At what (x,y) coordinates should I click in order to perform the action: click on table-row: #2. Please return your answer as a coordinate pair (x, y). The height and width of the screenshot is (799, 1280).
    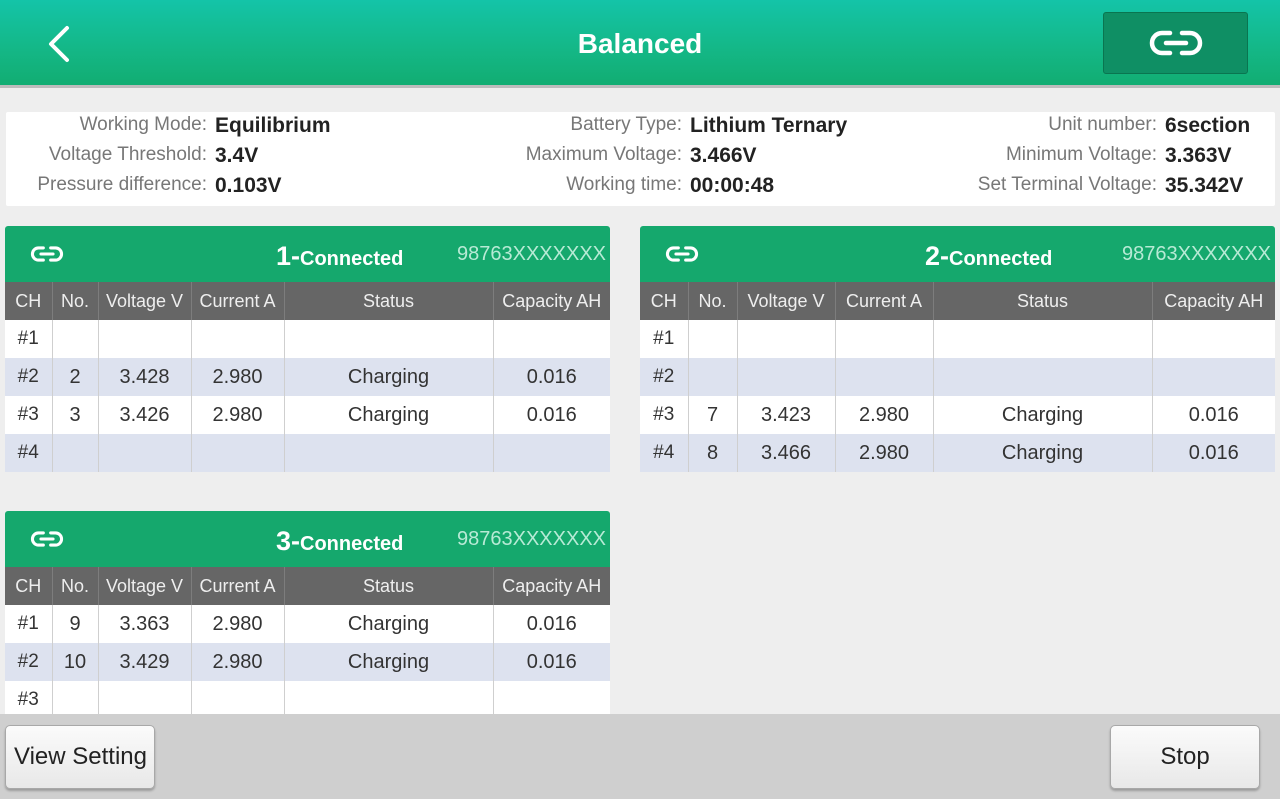
    Looking at the image, I should click on (957, 377).